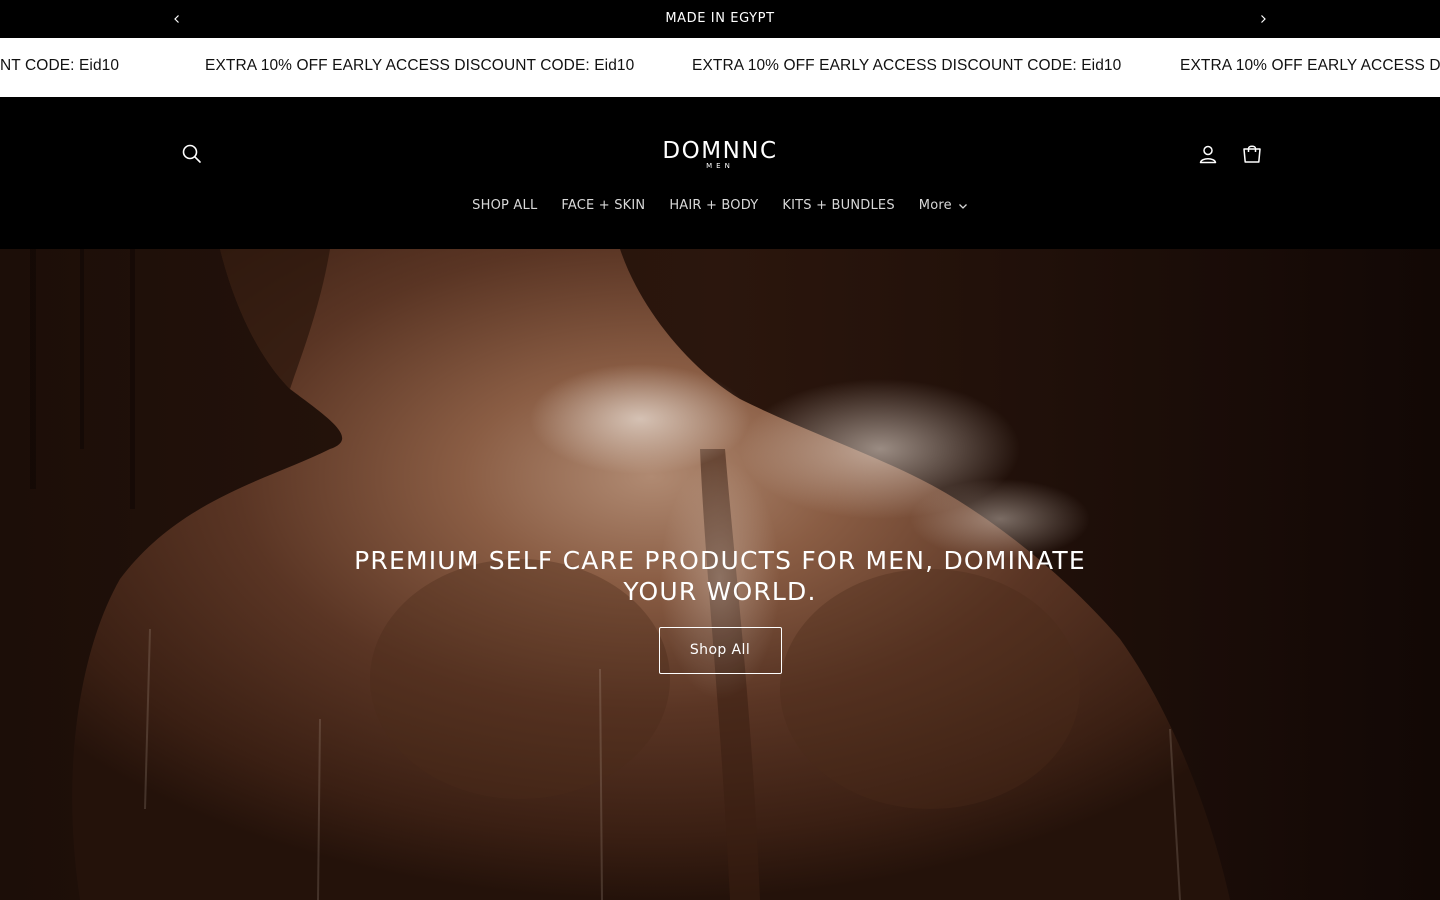  I want to click on svg-text: DOMNNC, so click(719, 151).